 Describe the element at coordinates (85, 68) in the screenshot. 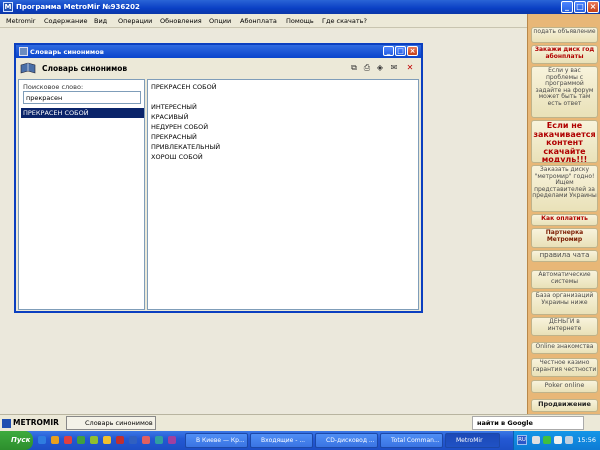

I see `dialog-heading: Словарь синонимов` at that location.